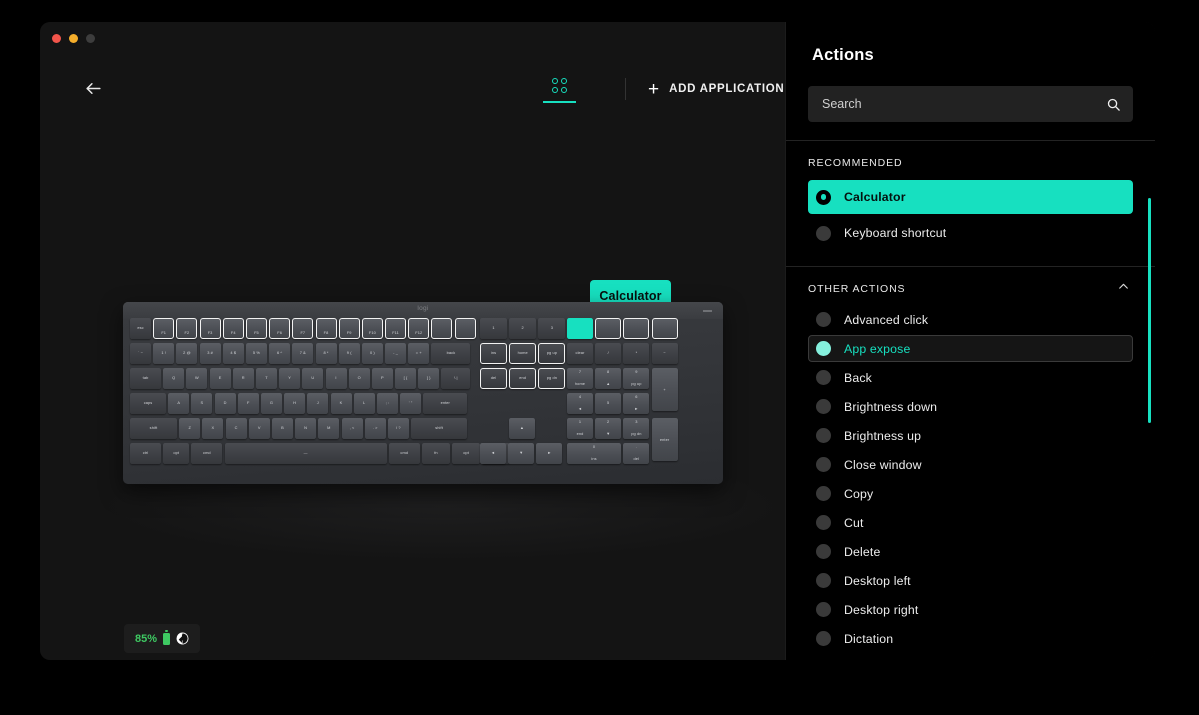  What do you see at coordinates (970, 551) in the screenshot?
I see `action-row: Delete` at bounding box center [970, 551].